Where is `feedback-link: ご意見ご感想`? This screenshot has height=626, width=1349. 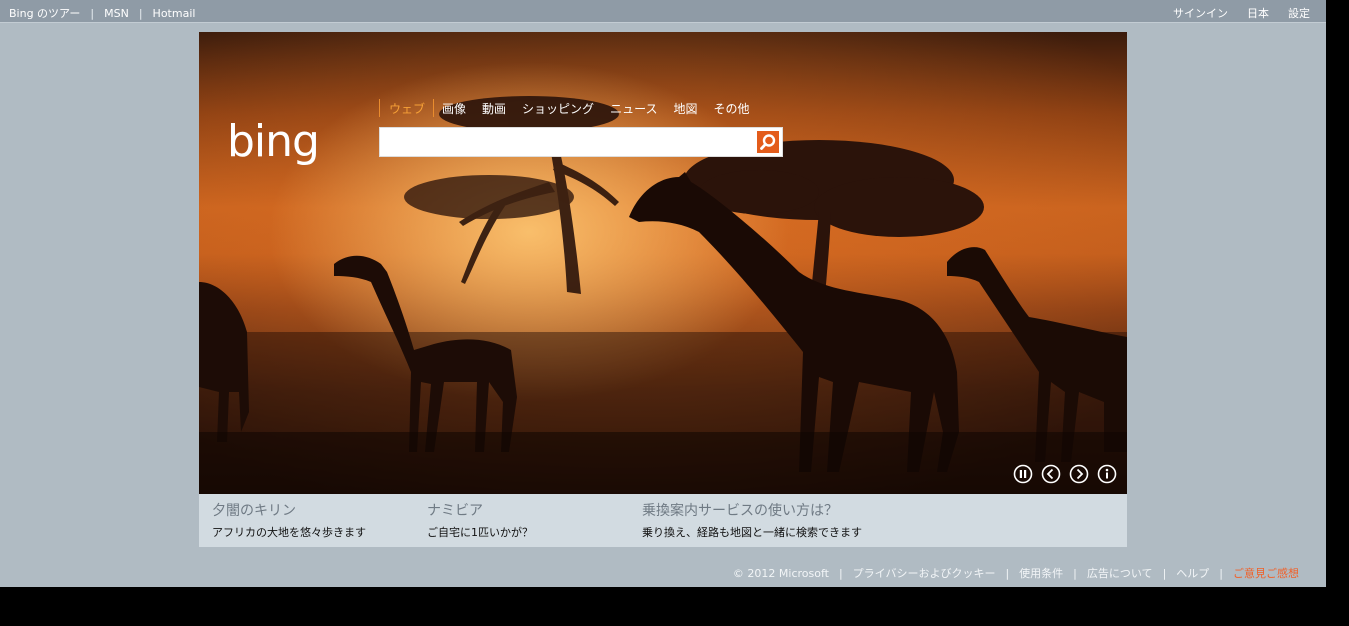 feedback-link: ご意見ご感想 is located at coordinates (1266, 573).